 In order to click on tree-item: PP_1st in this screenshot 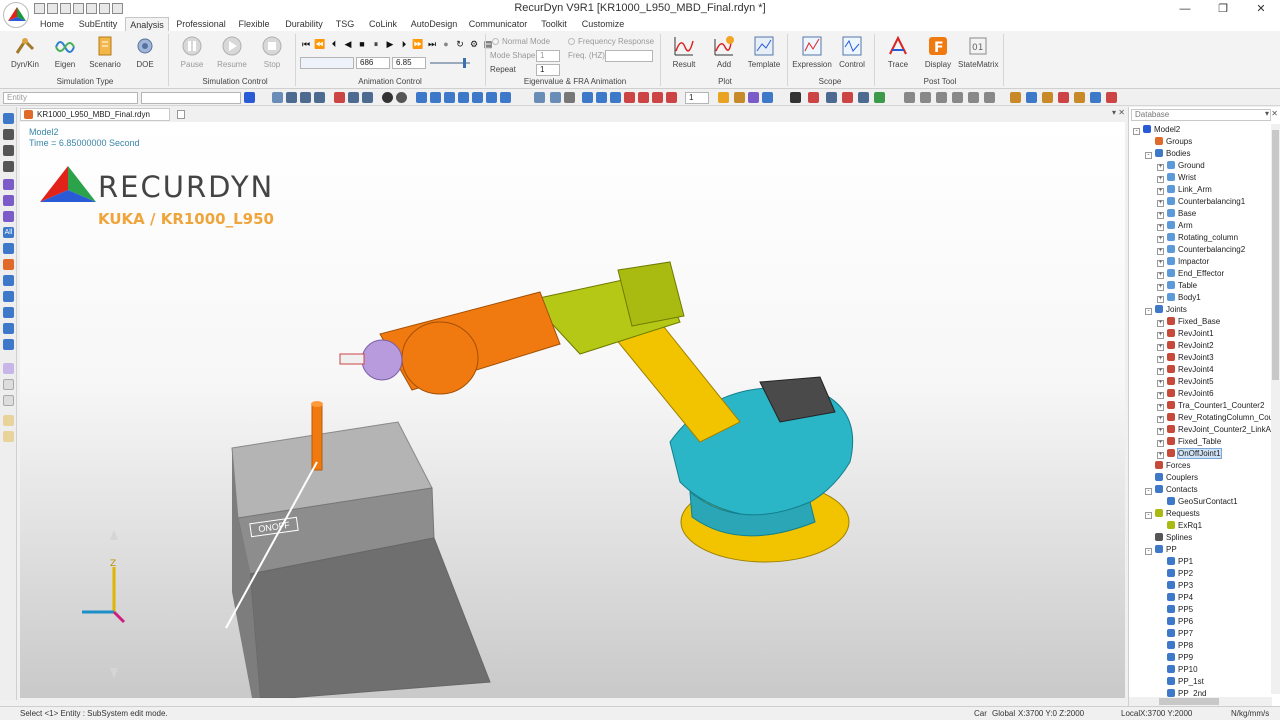, I will do `click(1180, 682)`.